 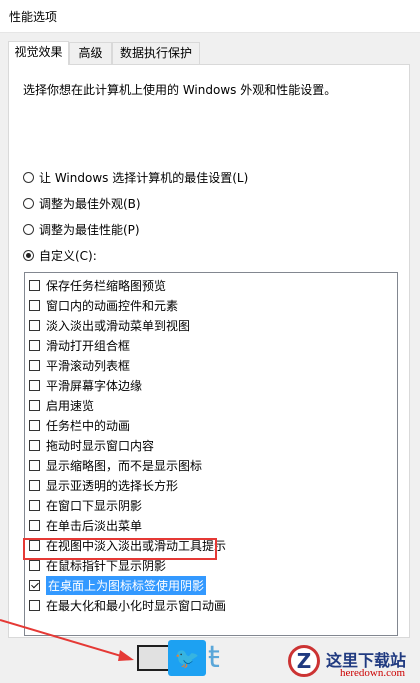 What do you see at coordinates (124, 465) in the screenshot?
I see `list-item-label: 显示缩略图，而不是显示图标` at bounding box center [124, 465].